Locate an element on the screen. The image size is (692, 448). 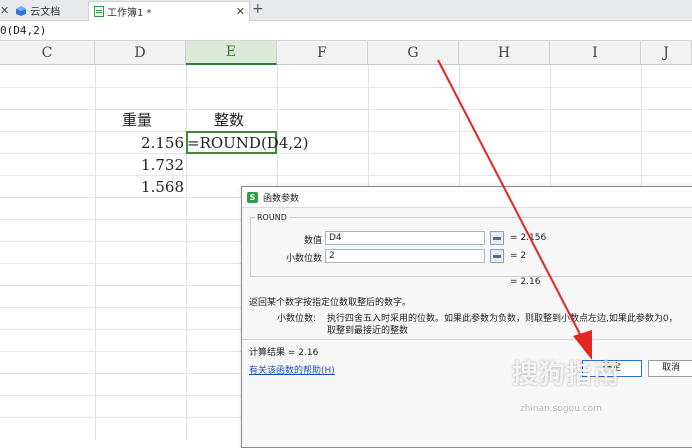
watermark-logo: 搜狗指南 is located at coordinates (566, 375).